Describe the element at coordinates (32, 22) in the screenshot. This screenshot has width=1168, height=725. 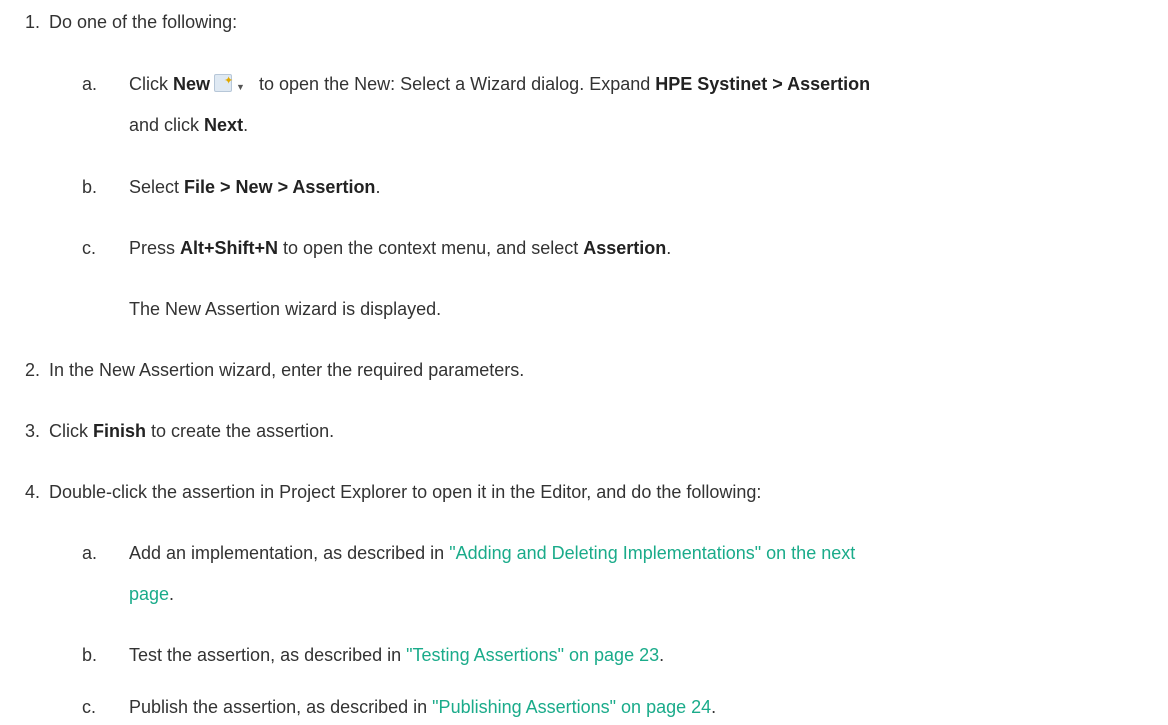
I see `step-number: 1.` at that location.